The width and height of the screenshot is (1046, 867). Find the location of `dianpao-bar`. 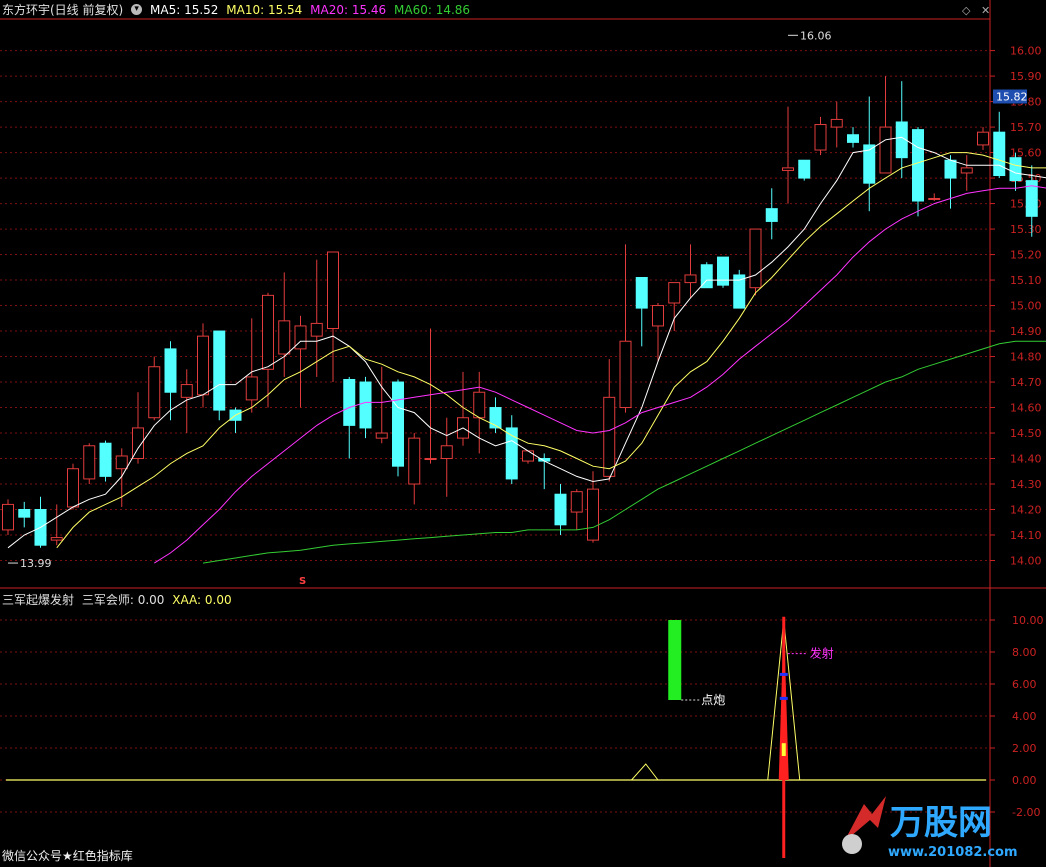

dianpao-bar is located at coordinates (675, 660).